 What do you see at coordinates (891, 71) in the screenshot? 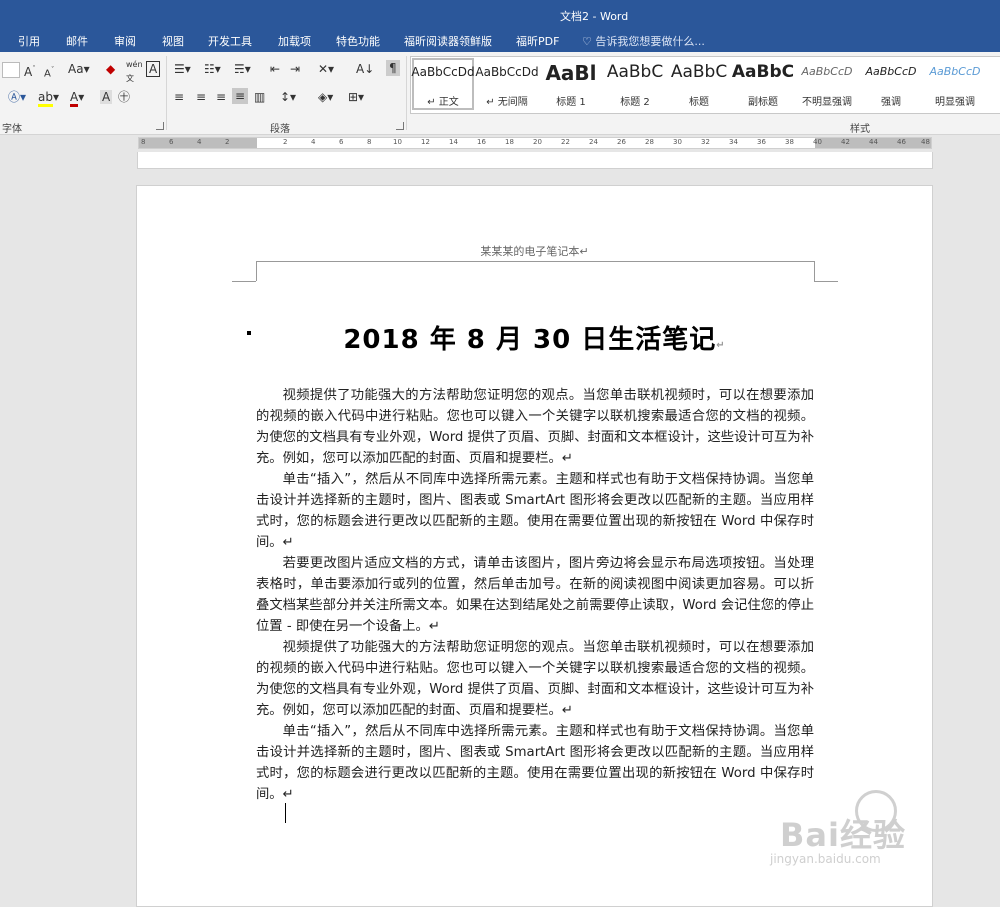
I see `style-preview: AaBbCcD` at bounding box center [891, 71].